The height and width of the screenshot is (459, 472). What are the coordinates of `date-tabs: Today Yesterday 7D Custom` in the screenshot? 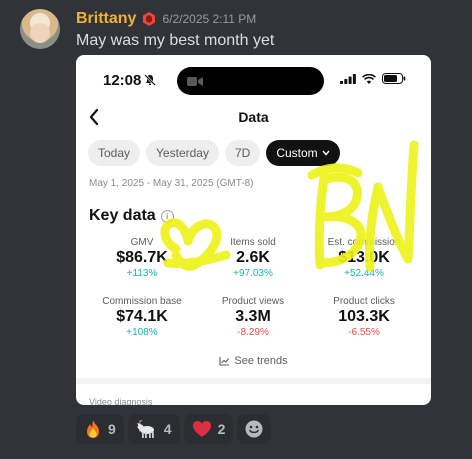 It's located at (214, 153).